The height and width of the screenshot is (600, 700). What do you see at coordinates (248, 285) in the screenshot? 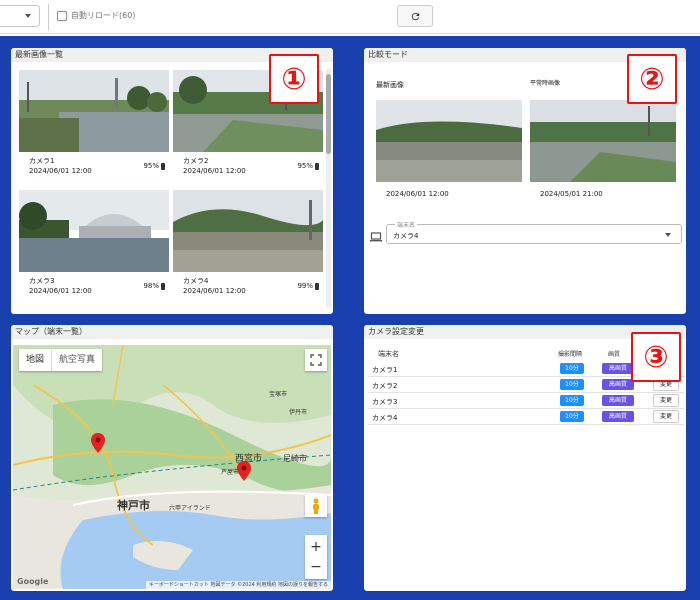
I see `camera-info: カメラ4 2024/06/01 12:00 99%` at bounding box center [248, 285].